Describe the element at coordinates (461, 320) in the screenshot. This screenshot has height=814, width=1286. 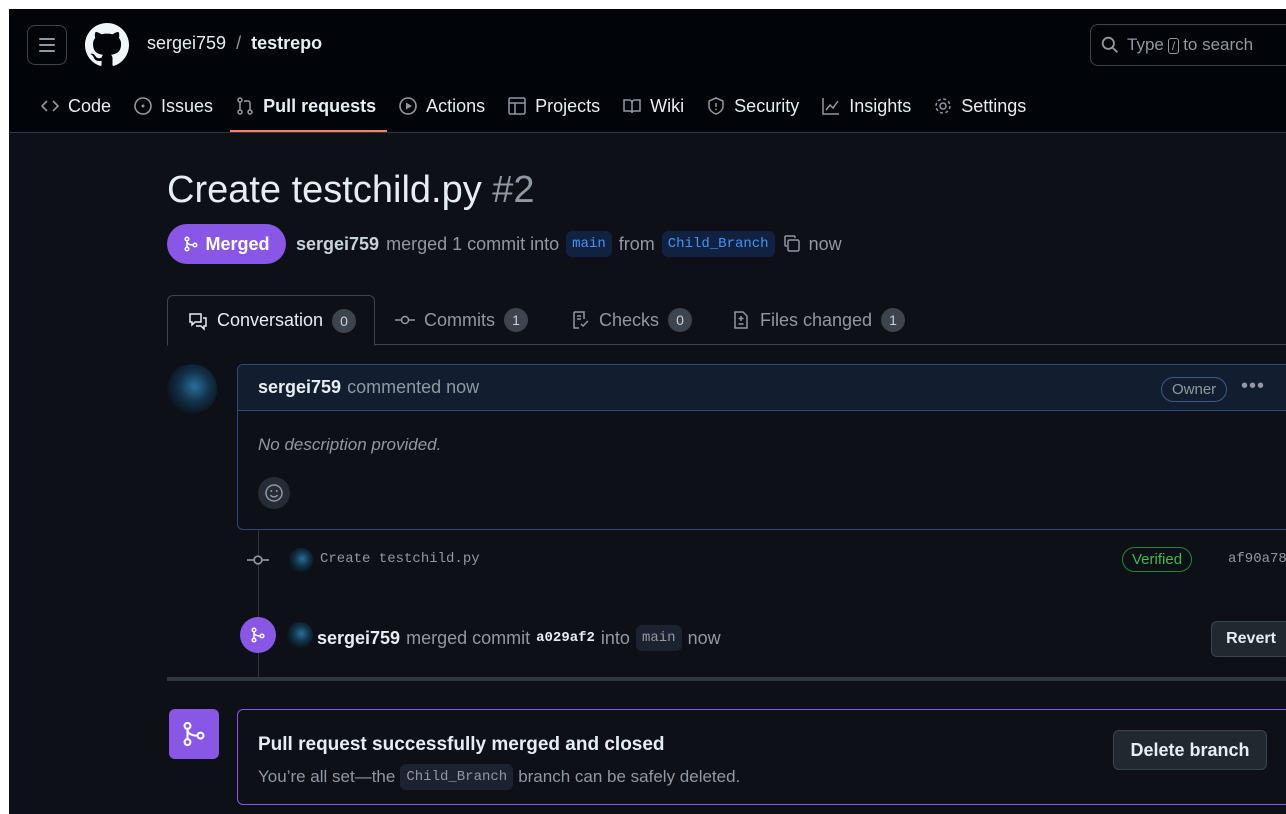
I see `tab-commits: Commits 1` at that location.